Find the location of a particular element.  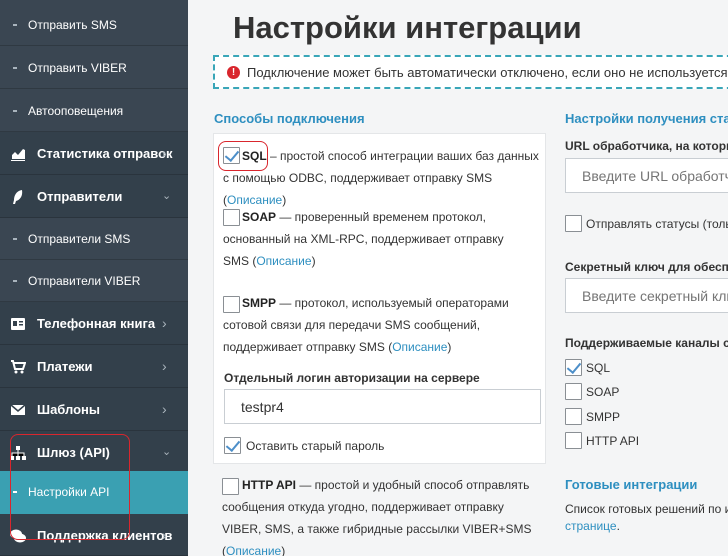

http-api-label: HTTP API is located at coordinates (269, 485).